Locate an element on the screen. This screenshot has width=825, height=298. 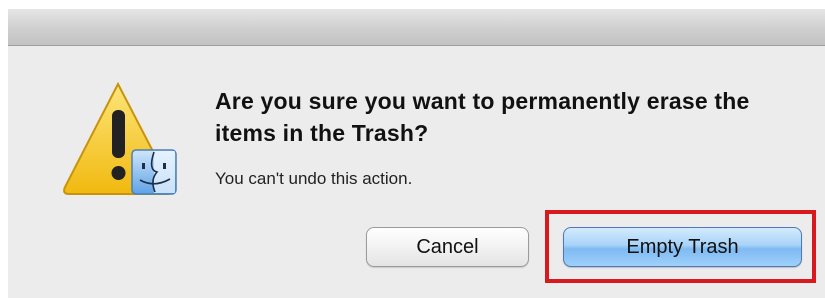
alert-informative-text: You can't undo this action. is located at coordinates (314, 178).